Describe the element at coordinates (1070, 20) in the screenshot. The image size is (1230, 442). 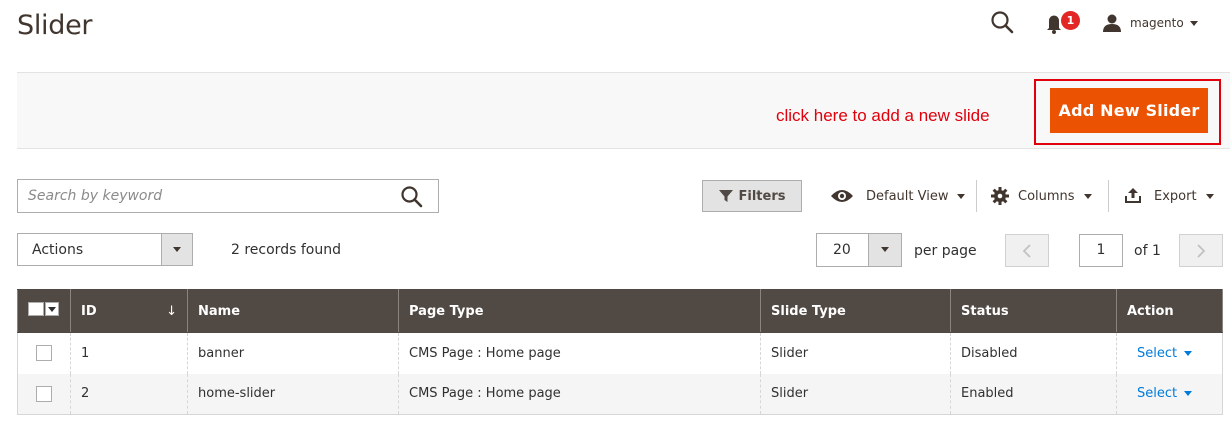
I see `notification-count-badge: 1` at that location.